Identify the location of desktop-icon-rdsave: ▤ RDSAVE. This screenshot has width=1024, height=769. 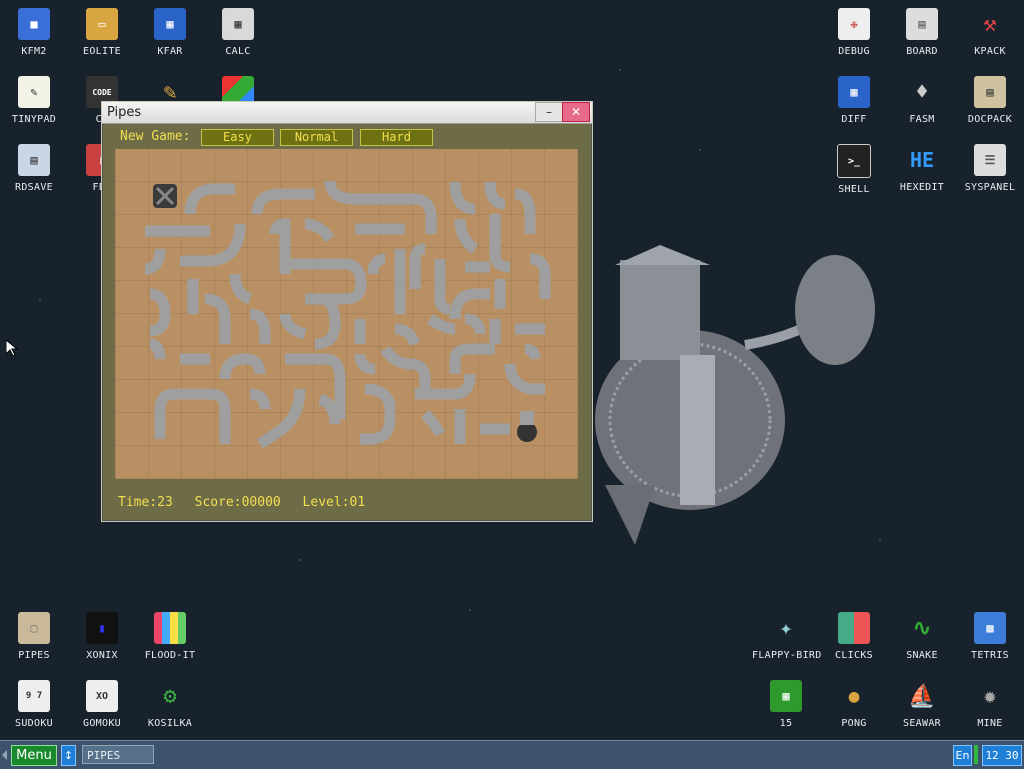
(34, 164).